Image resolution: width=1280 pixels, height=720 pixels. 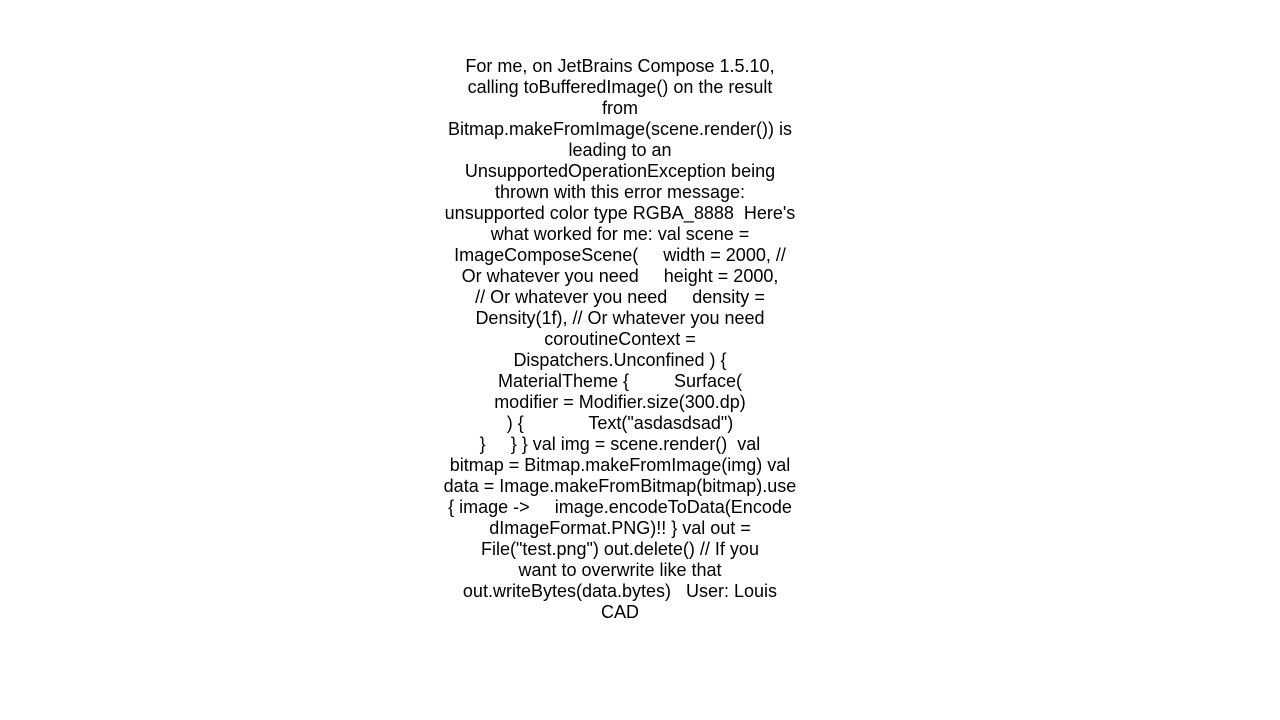 What do you see at coordinates (620, 150) in the screenshot?
I see `text-line: leading to an` at bounding box center [620, 150].